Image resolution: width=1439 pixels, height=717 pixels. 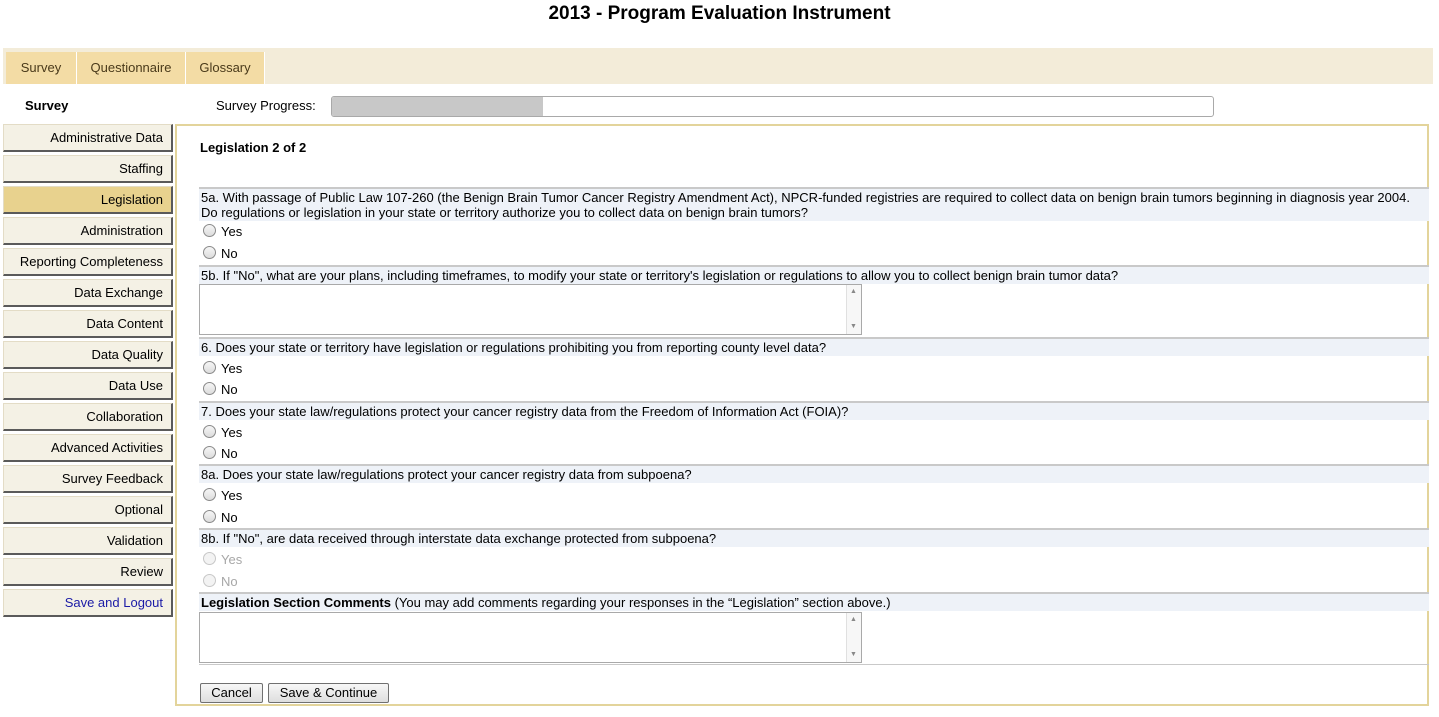 I want to click on q7-yes-option: Yes, so click(x=222, y=433).